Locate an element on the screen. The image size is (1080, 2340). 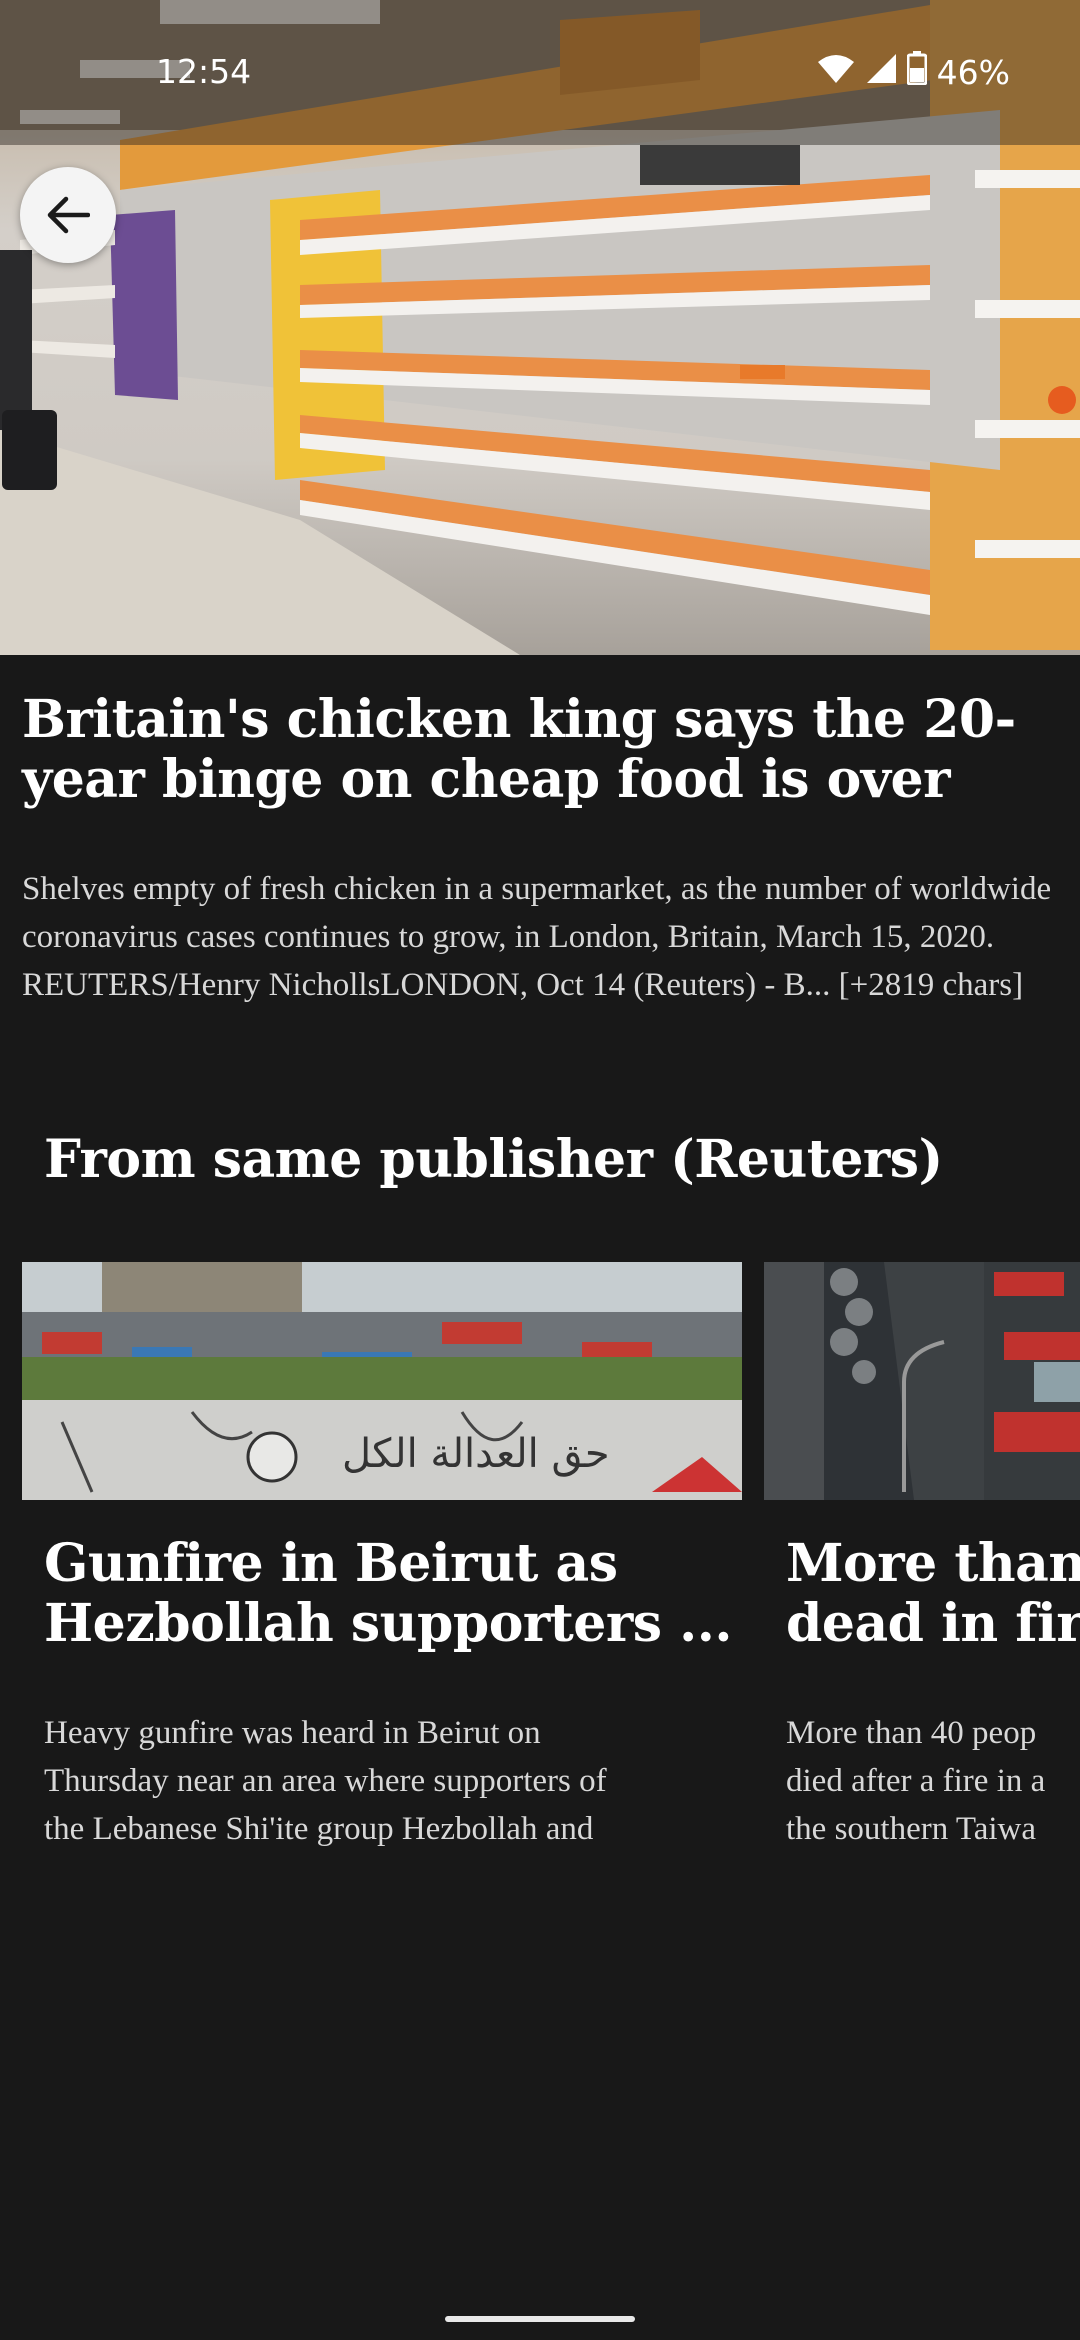
back-button is located at coordinates (68, 215).